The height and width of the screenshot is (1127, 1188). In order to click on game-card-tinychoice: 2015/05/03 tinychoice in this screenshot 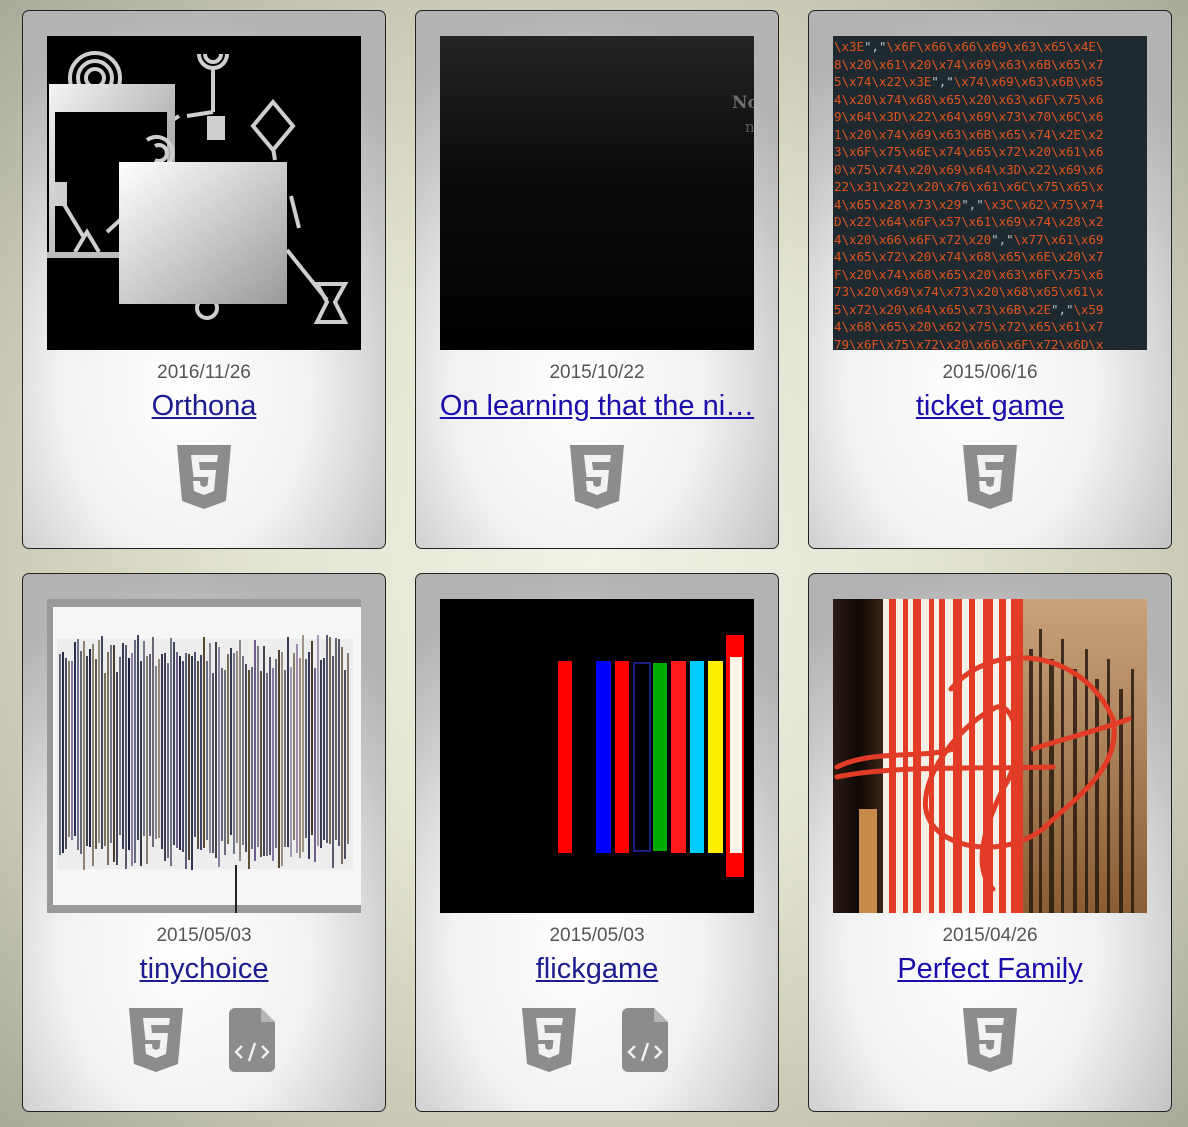, I will do `click(204, 842)`.